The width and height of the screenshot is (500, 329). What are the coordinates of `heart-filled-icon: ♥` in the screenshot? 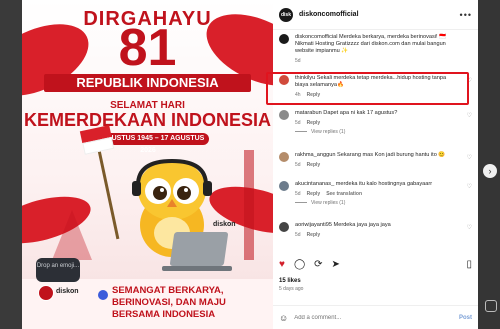 It's located at (282, 265).